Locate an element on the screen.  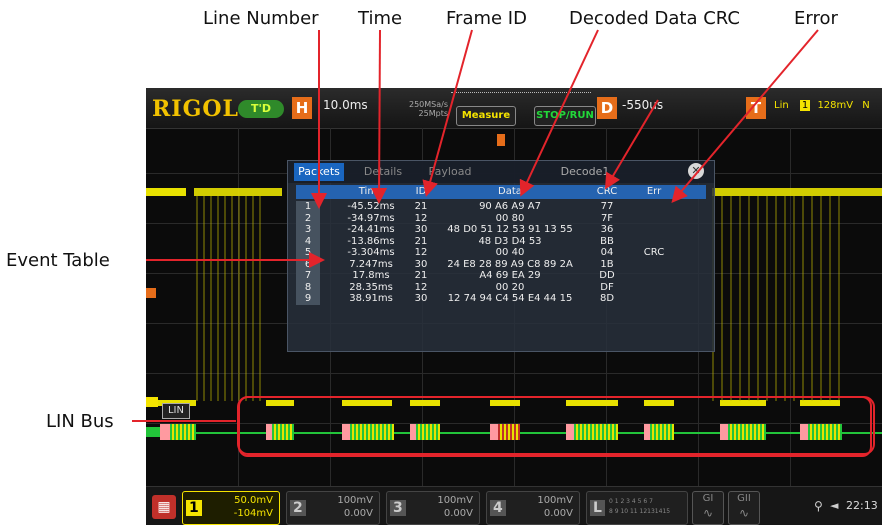
table-row: 6 7.247ms 30 24 E8 28 89 A9 C8 89 2A 1B is located at coordinates (501, 264).